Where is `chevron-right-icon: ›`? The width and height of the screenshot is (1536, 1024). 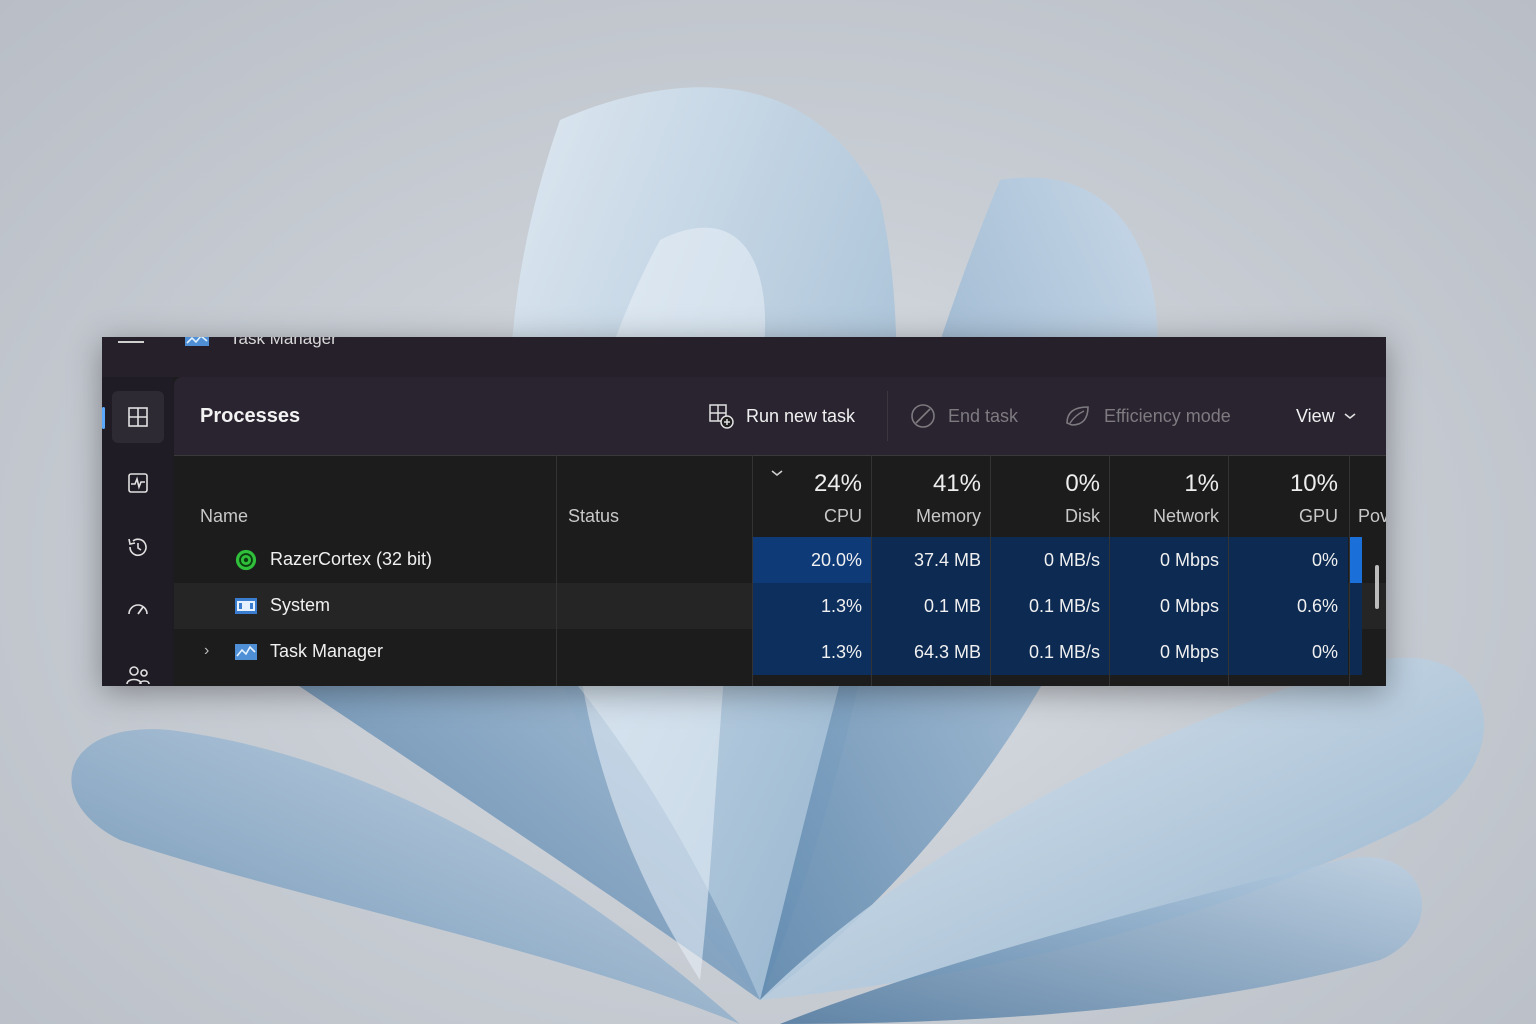 chevron-right-icon: › is located at coordinates (206, 651).